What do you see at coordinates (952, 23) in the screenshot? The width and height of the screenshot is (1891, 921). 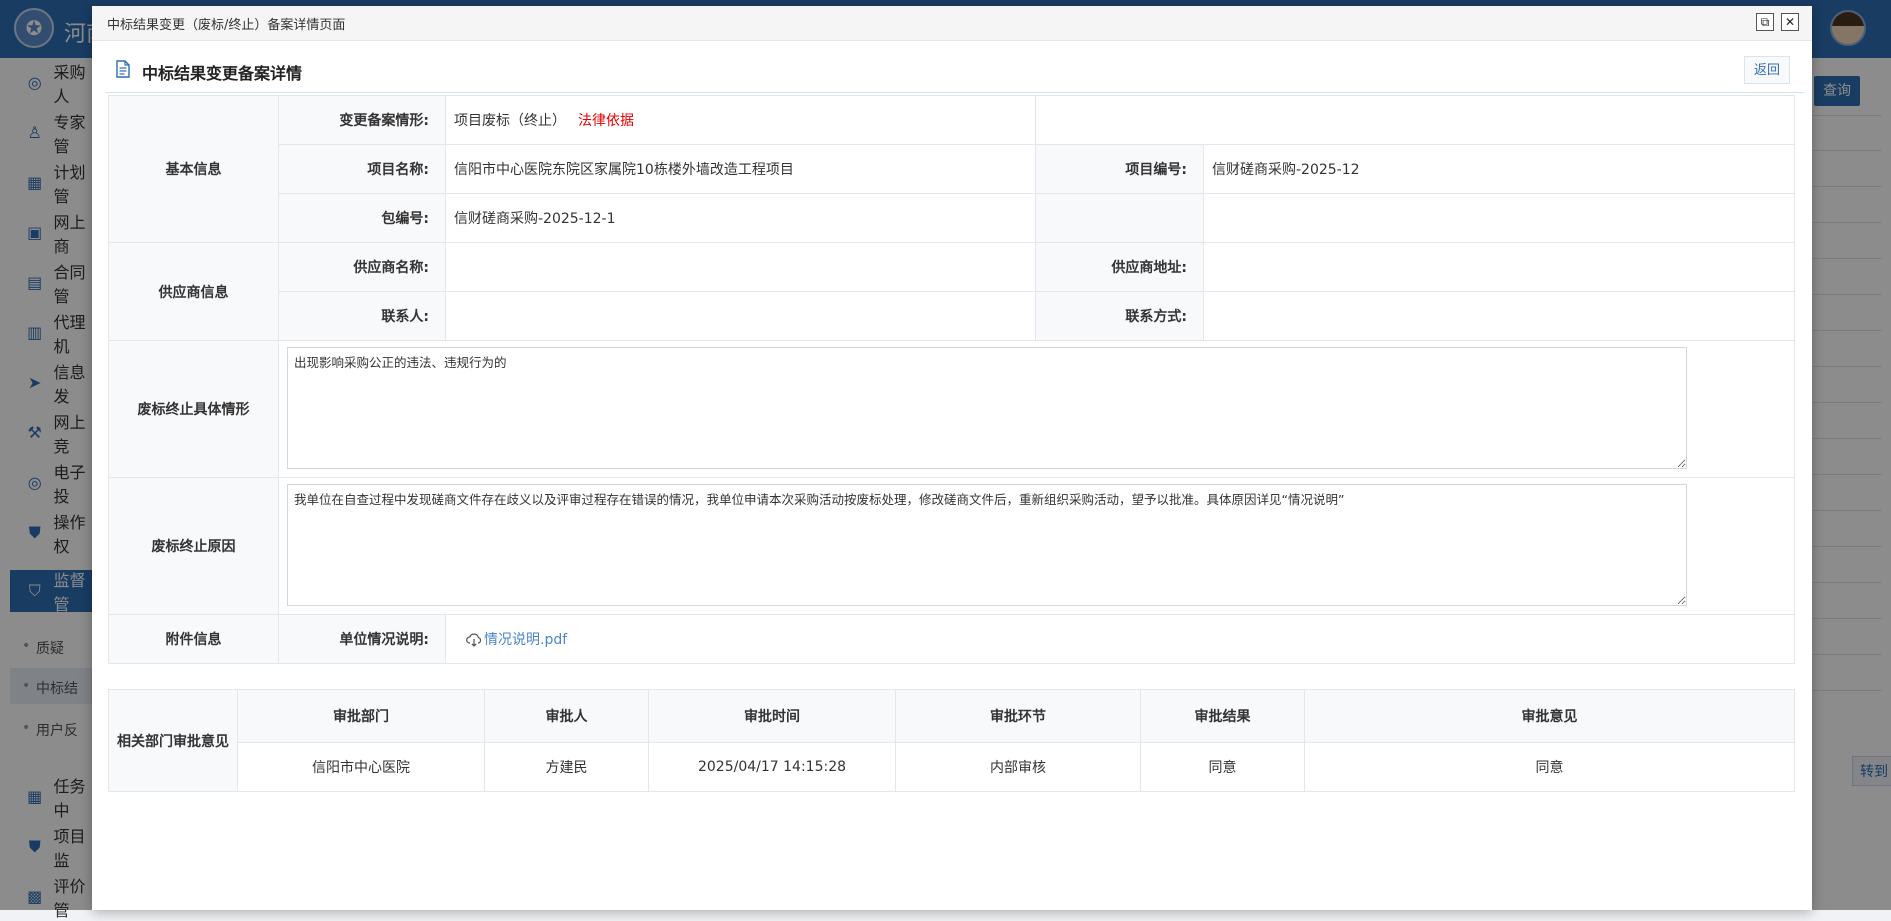 I see `modal-titlebar: 中标结果变更（废标/终止）备案详情页面 ⧉ ✕` at bounding box center [952, 23].